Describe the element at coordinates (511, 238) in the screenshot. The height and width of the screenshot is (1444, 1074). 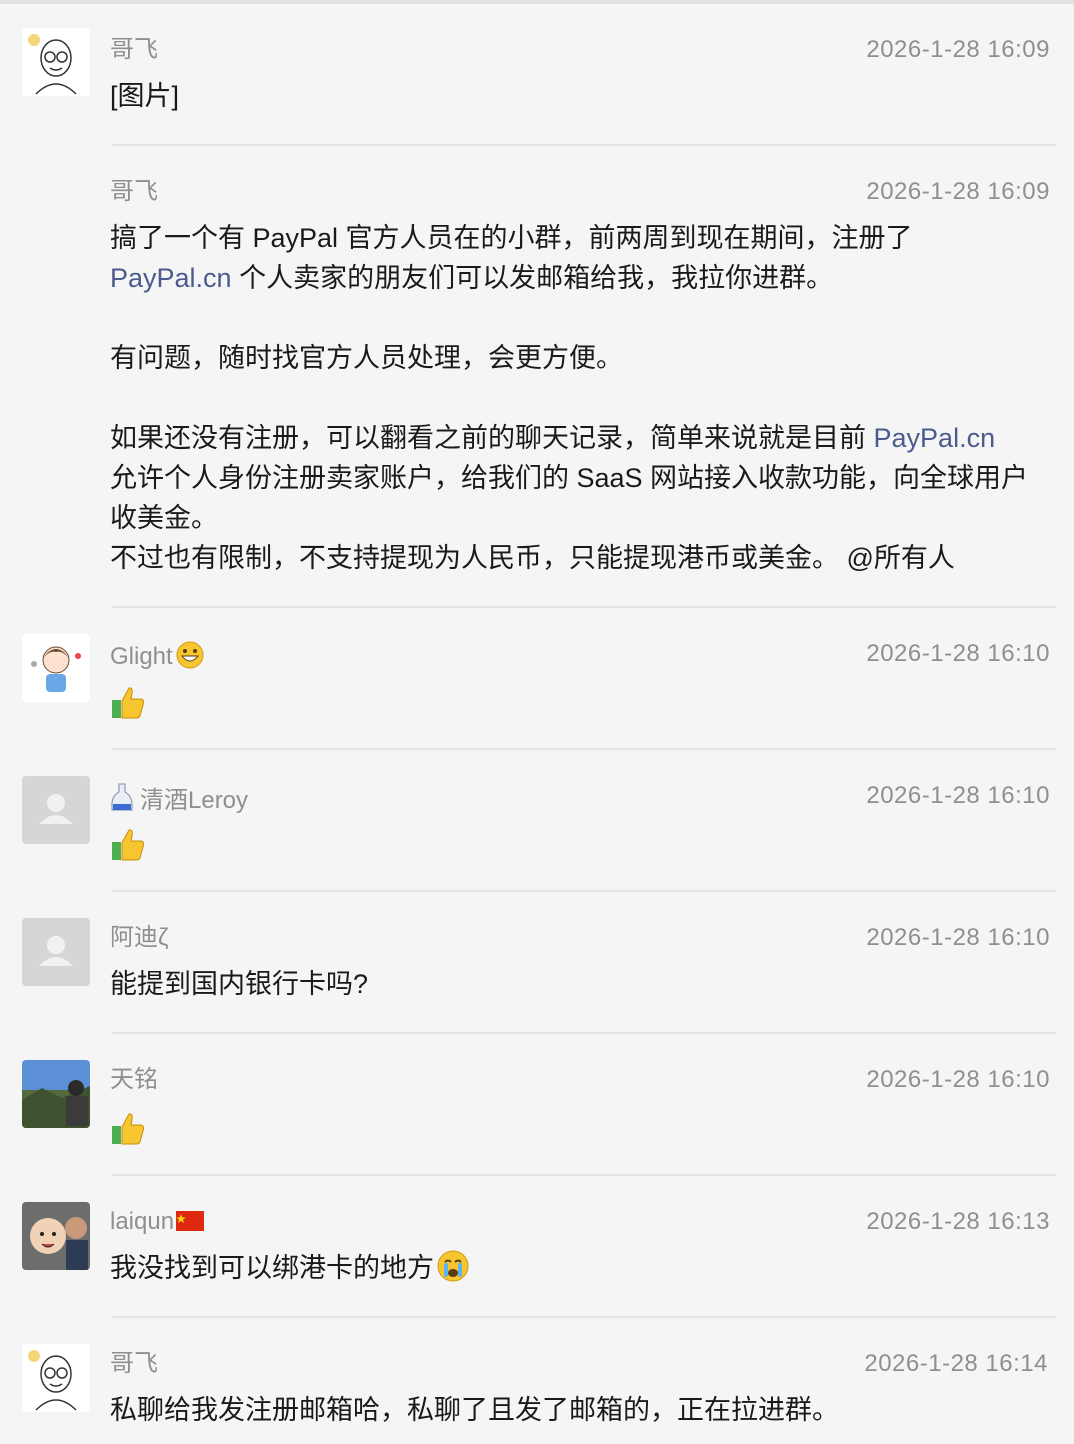
I see `text-segment: 搞了一个有 PayPal 官方人员在的小群，前两周到现在期间，注册了` at that location.